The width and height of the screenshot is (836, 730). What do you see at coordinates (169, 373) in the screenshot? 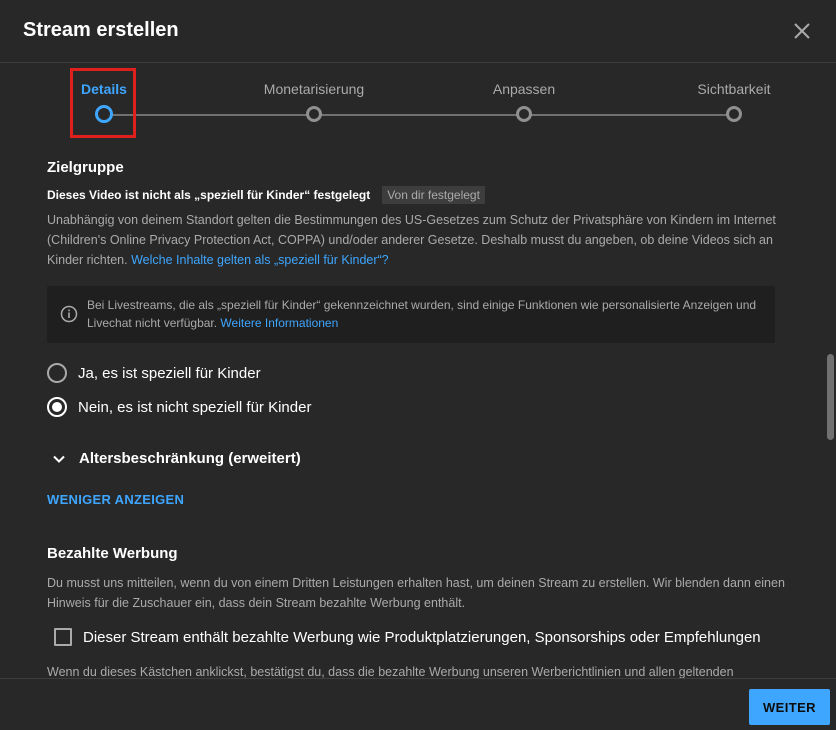
I see `radio-yes-label: Ja, es ist speziell für Kinder` at bounding box center [169, 373].